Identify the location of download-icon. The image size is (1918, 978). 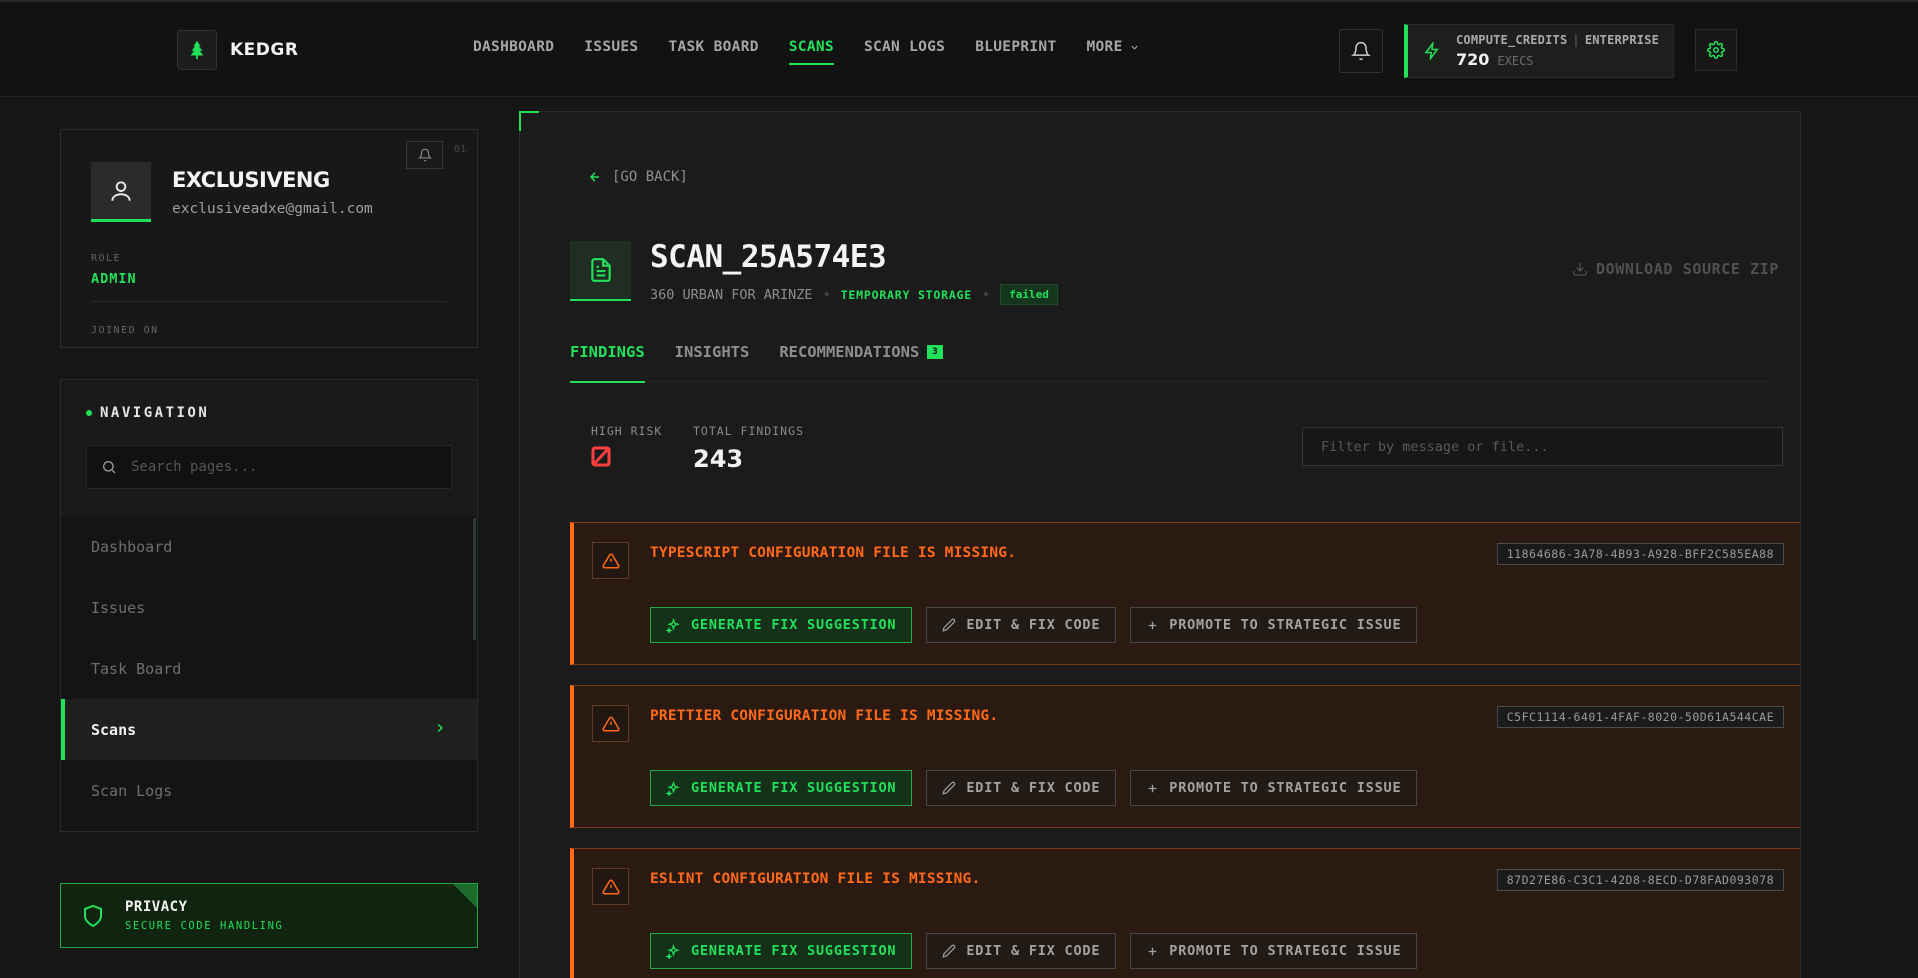
(1580, 269).